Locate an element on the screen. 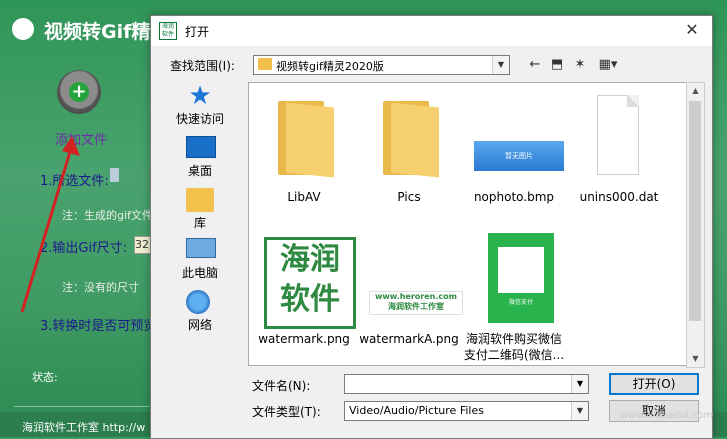  vertical-scrollbar: ▲ ▼ is located at coordinates (695, 225).